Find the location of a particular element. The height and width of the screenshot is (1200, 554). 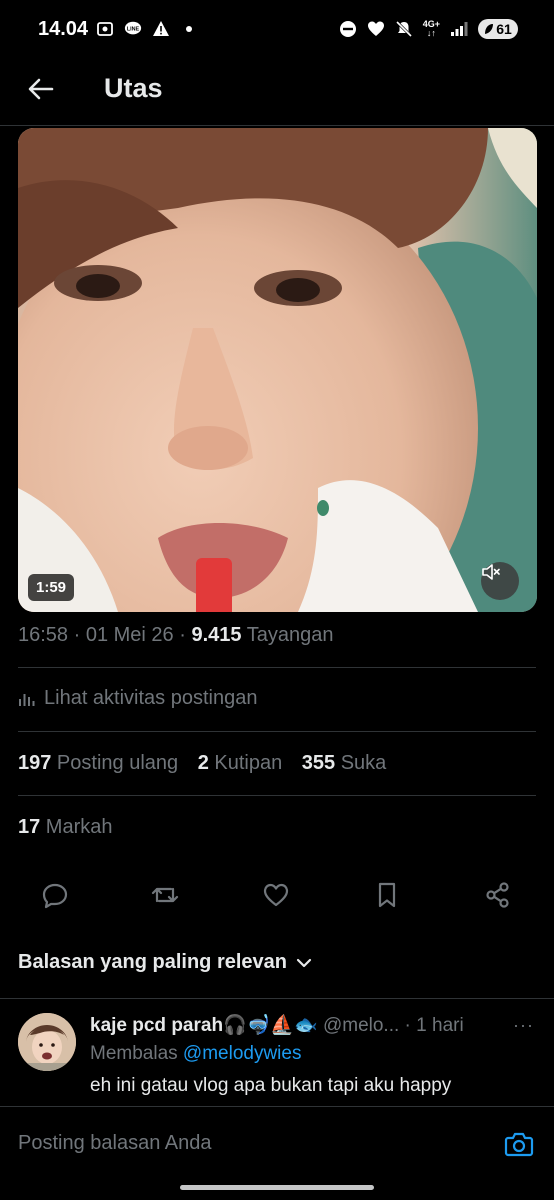

analytics-icon is located at coordinates (27, 699).